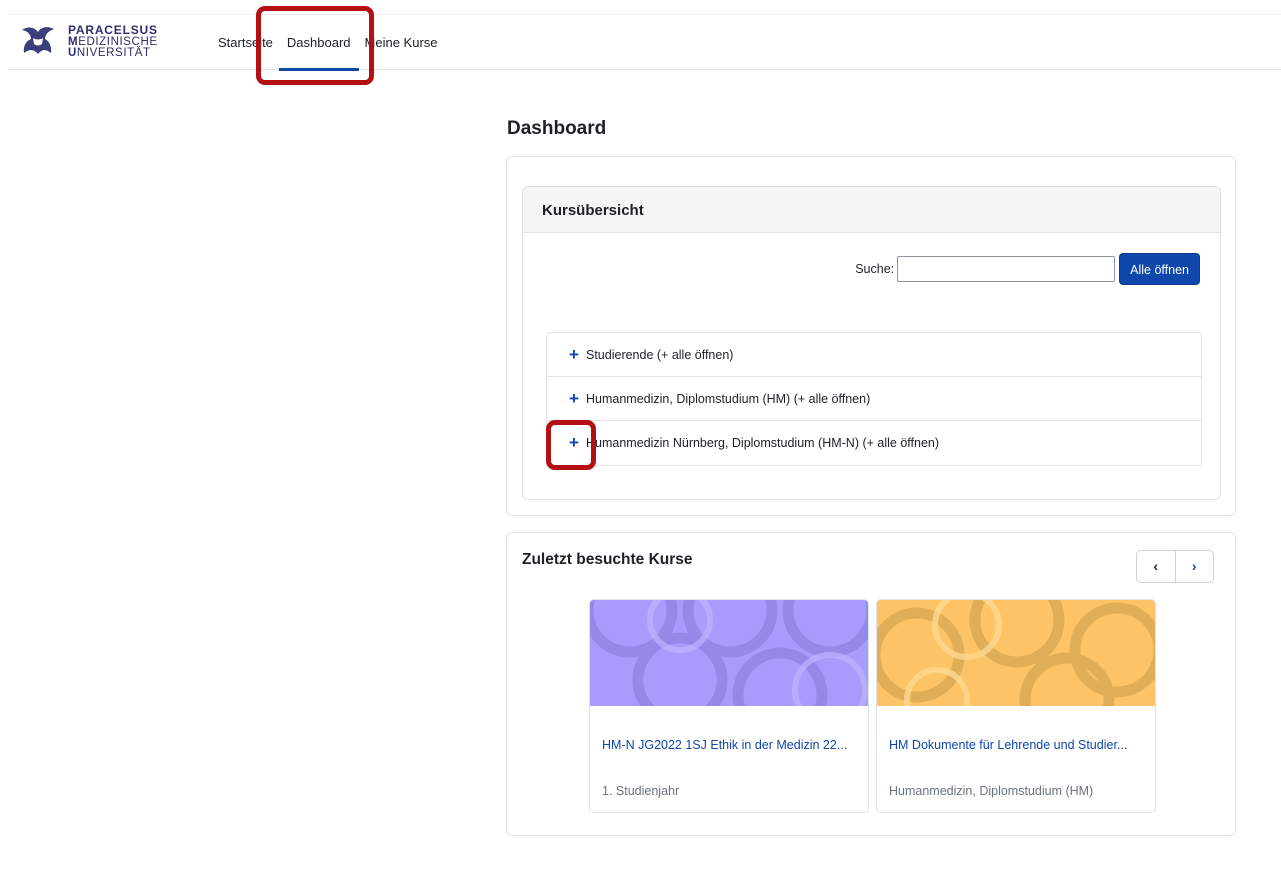 The width and height of the screenshot is (1281, 887). What do you see at coordinates (1195, 566) in the screenshot?
I see `chevron-right-icon: ›` at bounding box center [1195, 566].